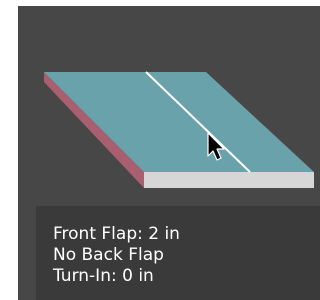 The height and width of the screenshot is (300, 320). What do you see at coordinates (229, 180) in the screenshot?
I see `board-front-edge` at bounding box center [229, 180].